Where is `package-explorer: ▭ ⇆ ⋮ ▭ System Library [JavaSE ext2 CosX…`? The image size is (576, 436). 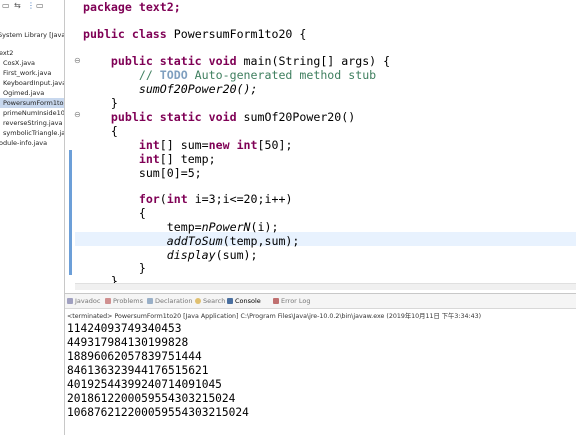 package-explorer: ▭ ⇆ ⋮ ▭ System Library [JavaSE ext2 CosX… is located at coordinates (32, 217).